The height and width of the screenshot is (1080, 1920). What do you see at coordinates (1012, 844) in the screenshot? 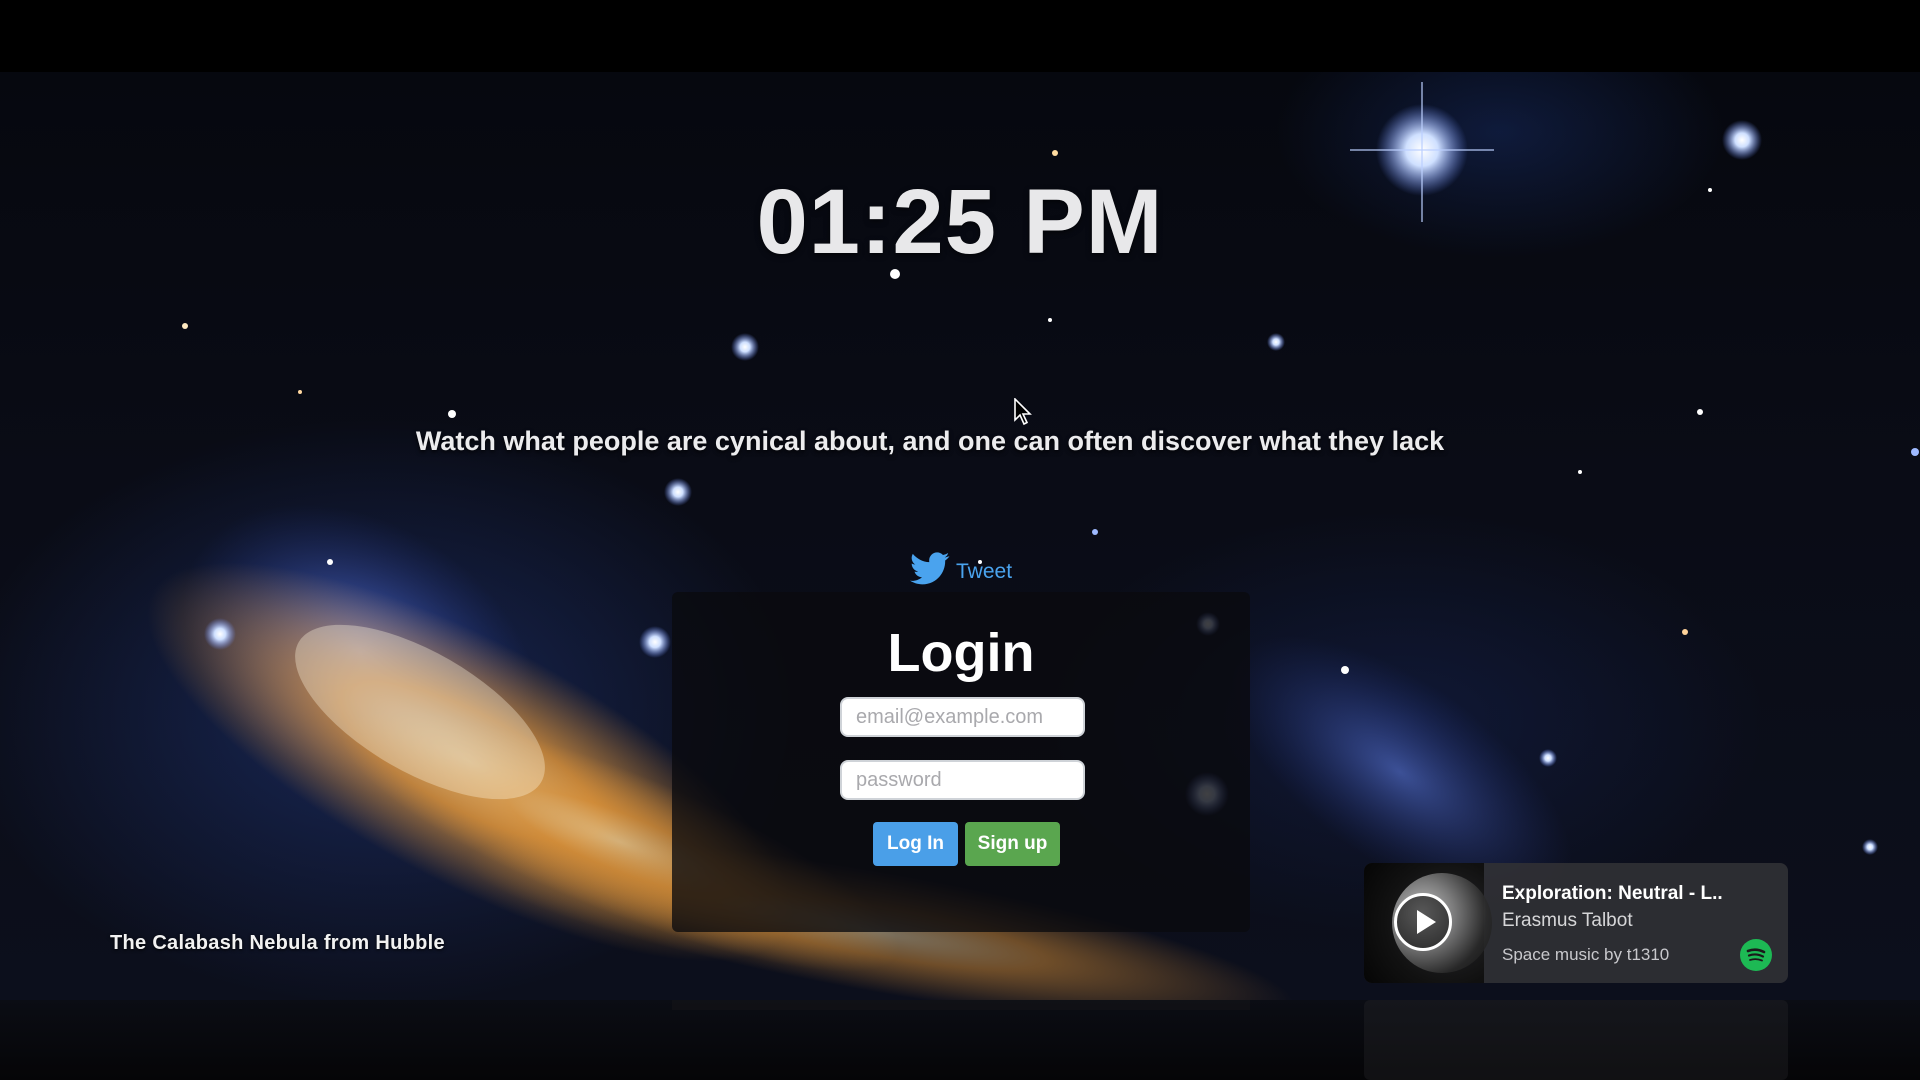
I see `signup-button: Sign up` at bounding box center [1012, 844].